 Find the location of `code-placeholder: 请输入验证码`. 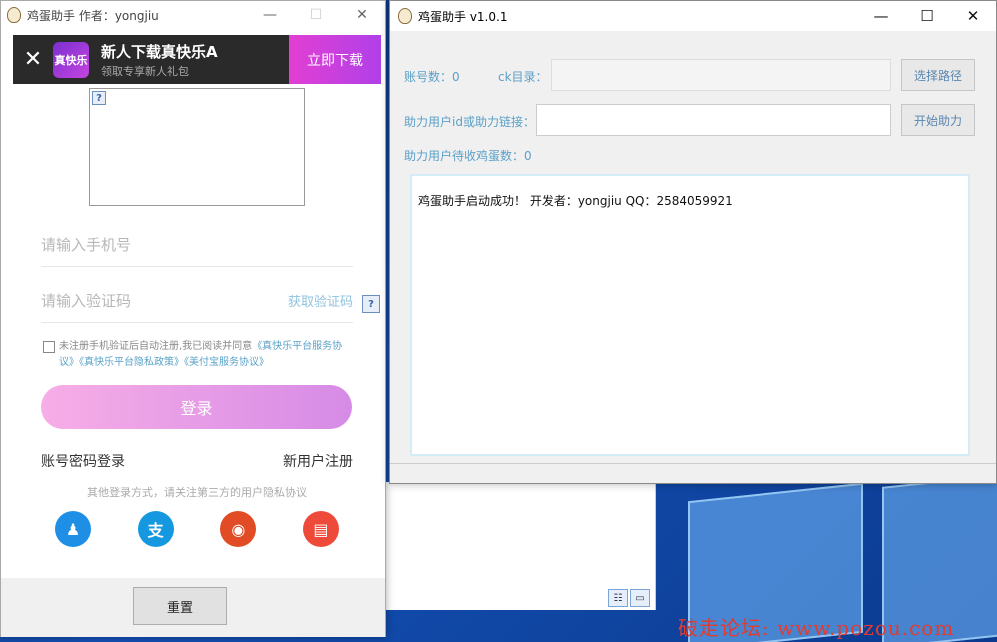

code-placeholder: 请输入验证码 is located at coordinates (86, 301).